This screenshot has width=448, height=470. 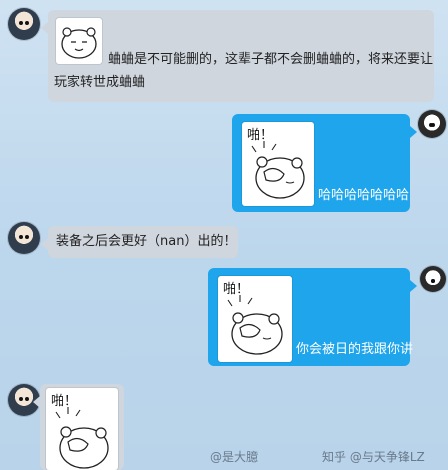 What do you see at coordinates (373, 457) in the screenshot?
I see `zhihu-watermark: 知乎 @与天争锋LZ` at bounding box center [373, 457].